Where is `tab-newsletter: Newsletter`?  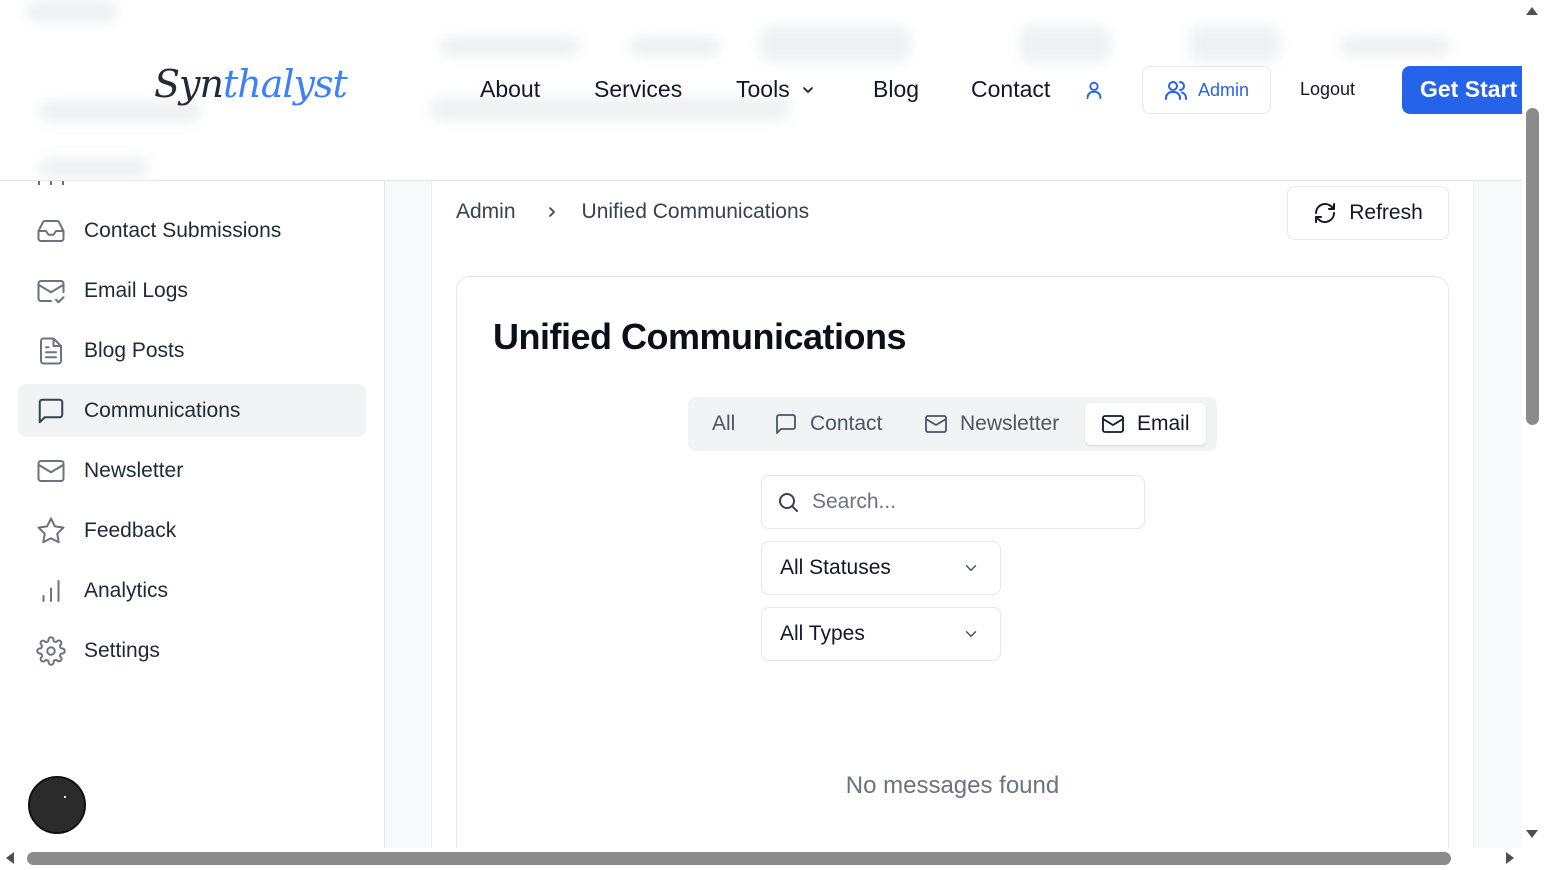
tab-newsletter: Newsletter is located at coordinates (991, 424).